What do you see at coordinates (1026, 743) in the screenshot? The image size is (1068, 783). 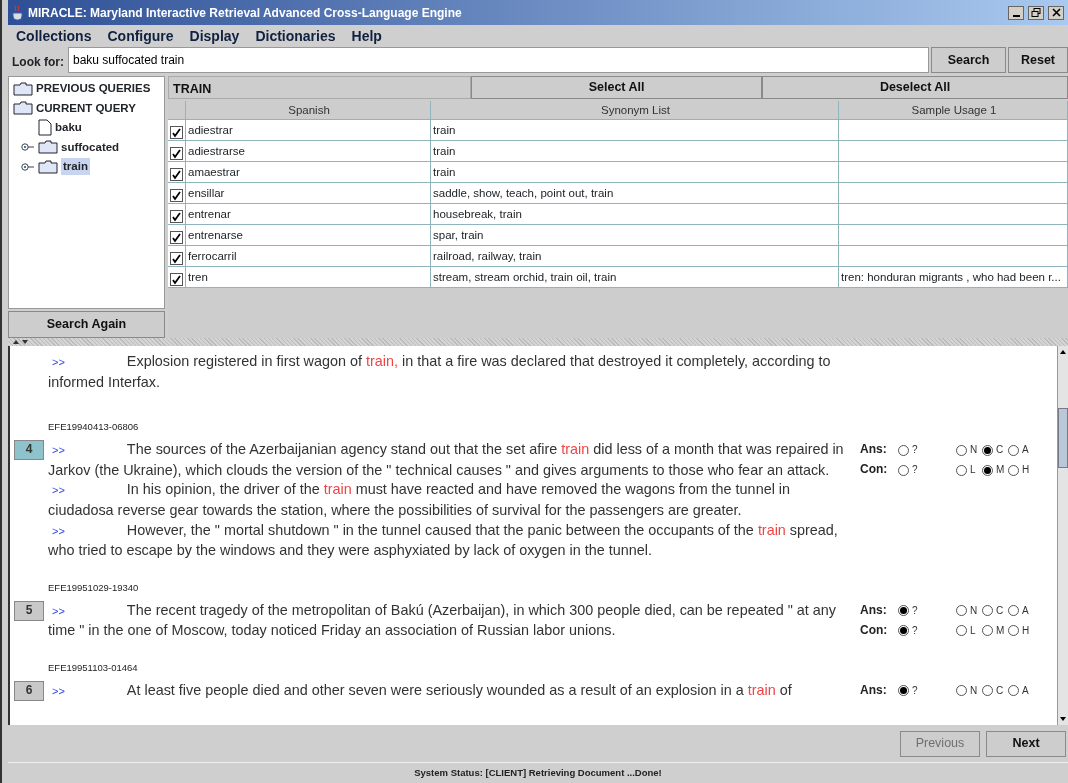 I see `nav-button: Next` at bounding box center [1026, 743].